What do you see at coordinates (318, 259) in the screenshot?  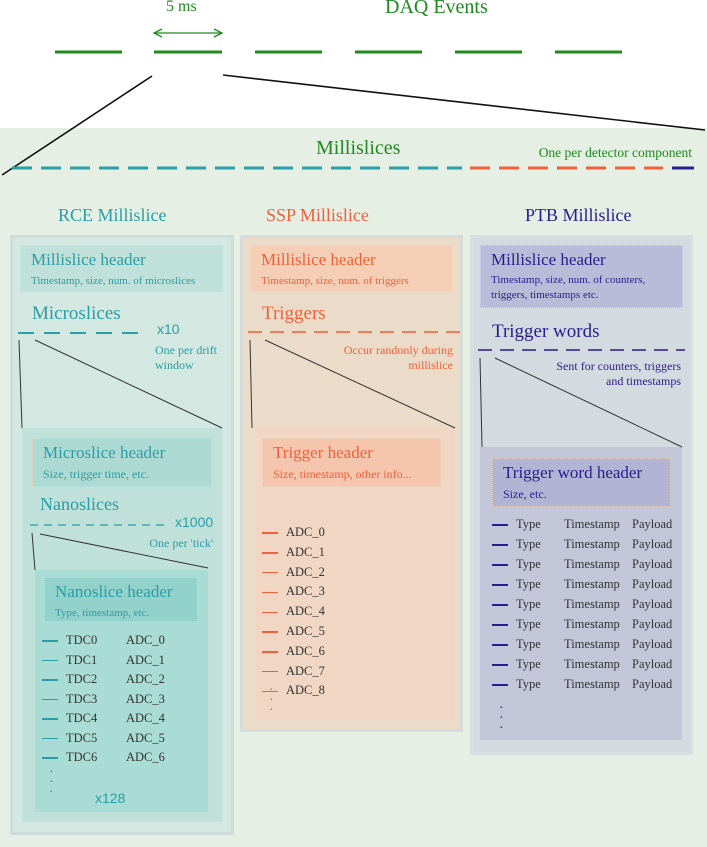 I see `header-title: Millislice header` at bounding box center [318, 259].